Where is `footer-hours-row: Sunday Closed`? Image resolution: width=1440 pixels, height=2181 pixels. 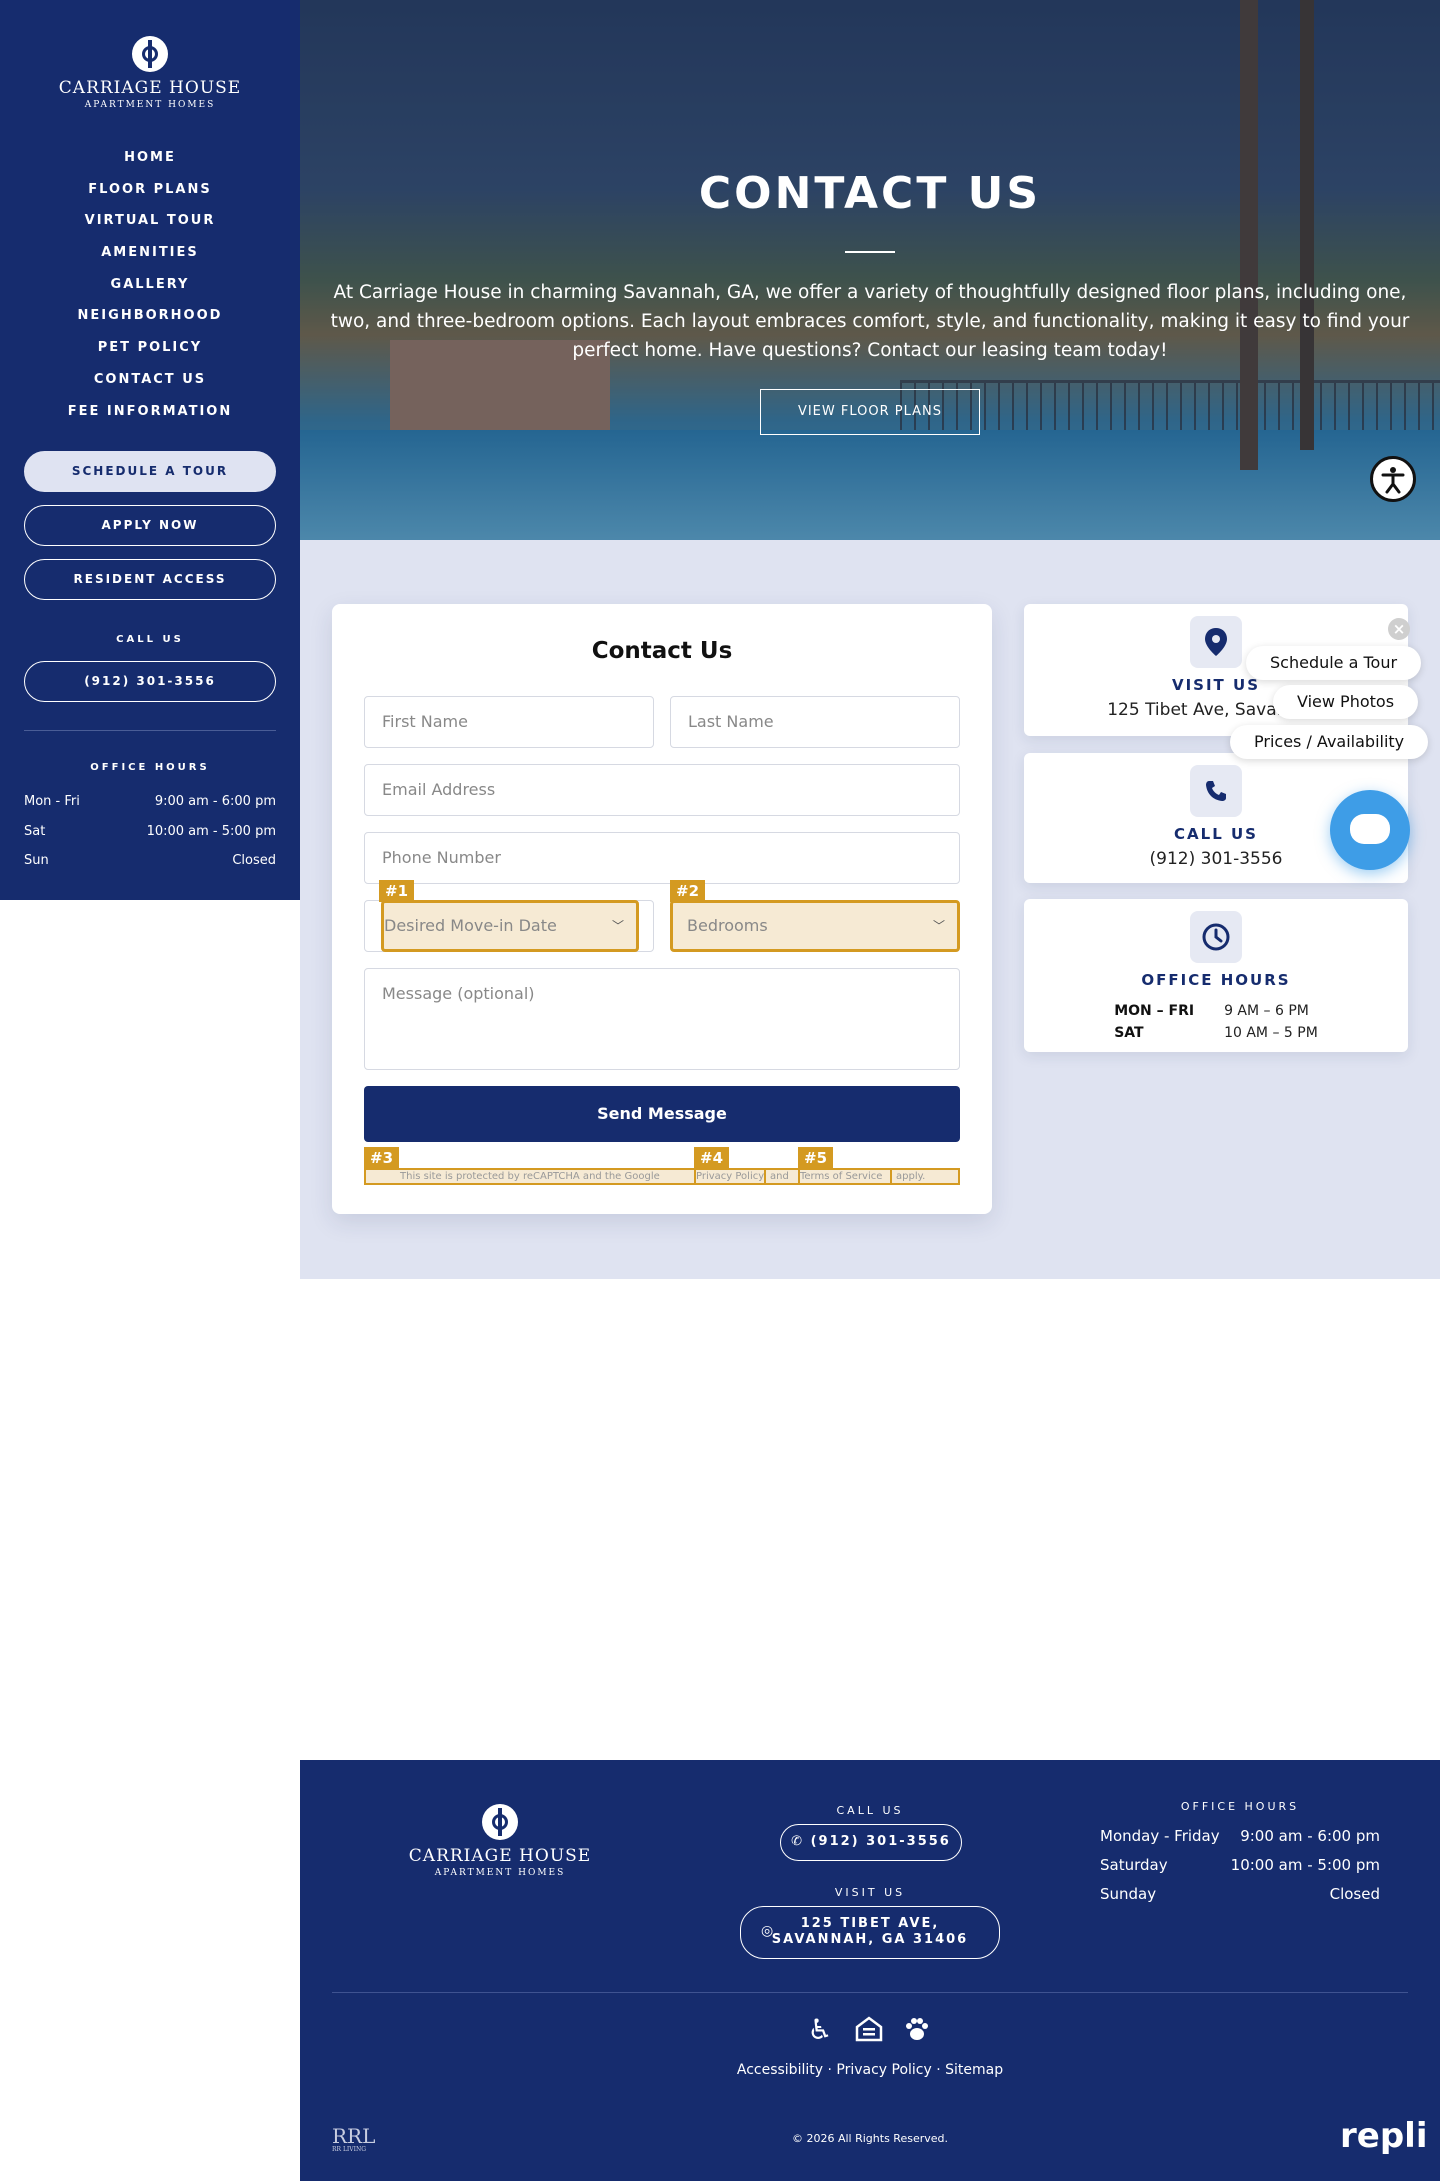
footer-hours-row: Sunday Closed is located at coordinates (1240, 1894).